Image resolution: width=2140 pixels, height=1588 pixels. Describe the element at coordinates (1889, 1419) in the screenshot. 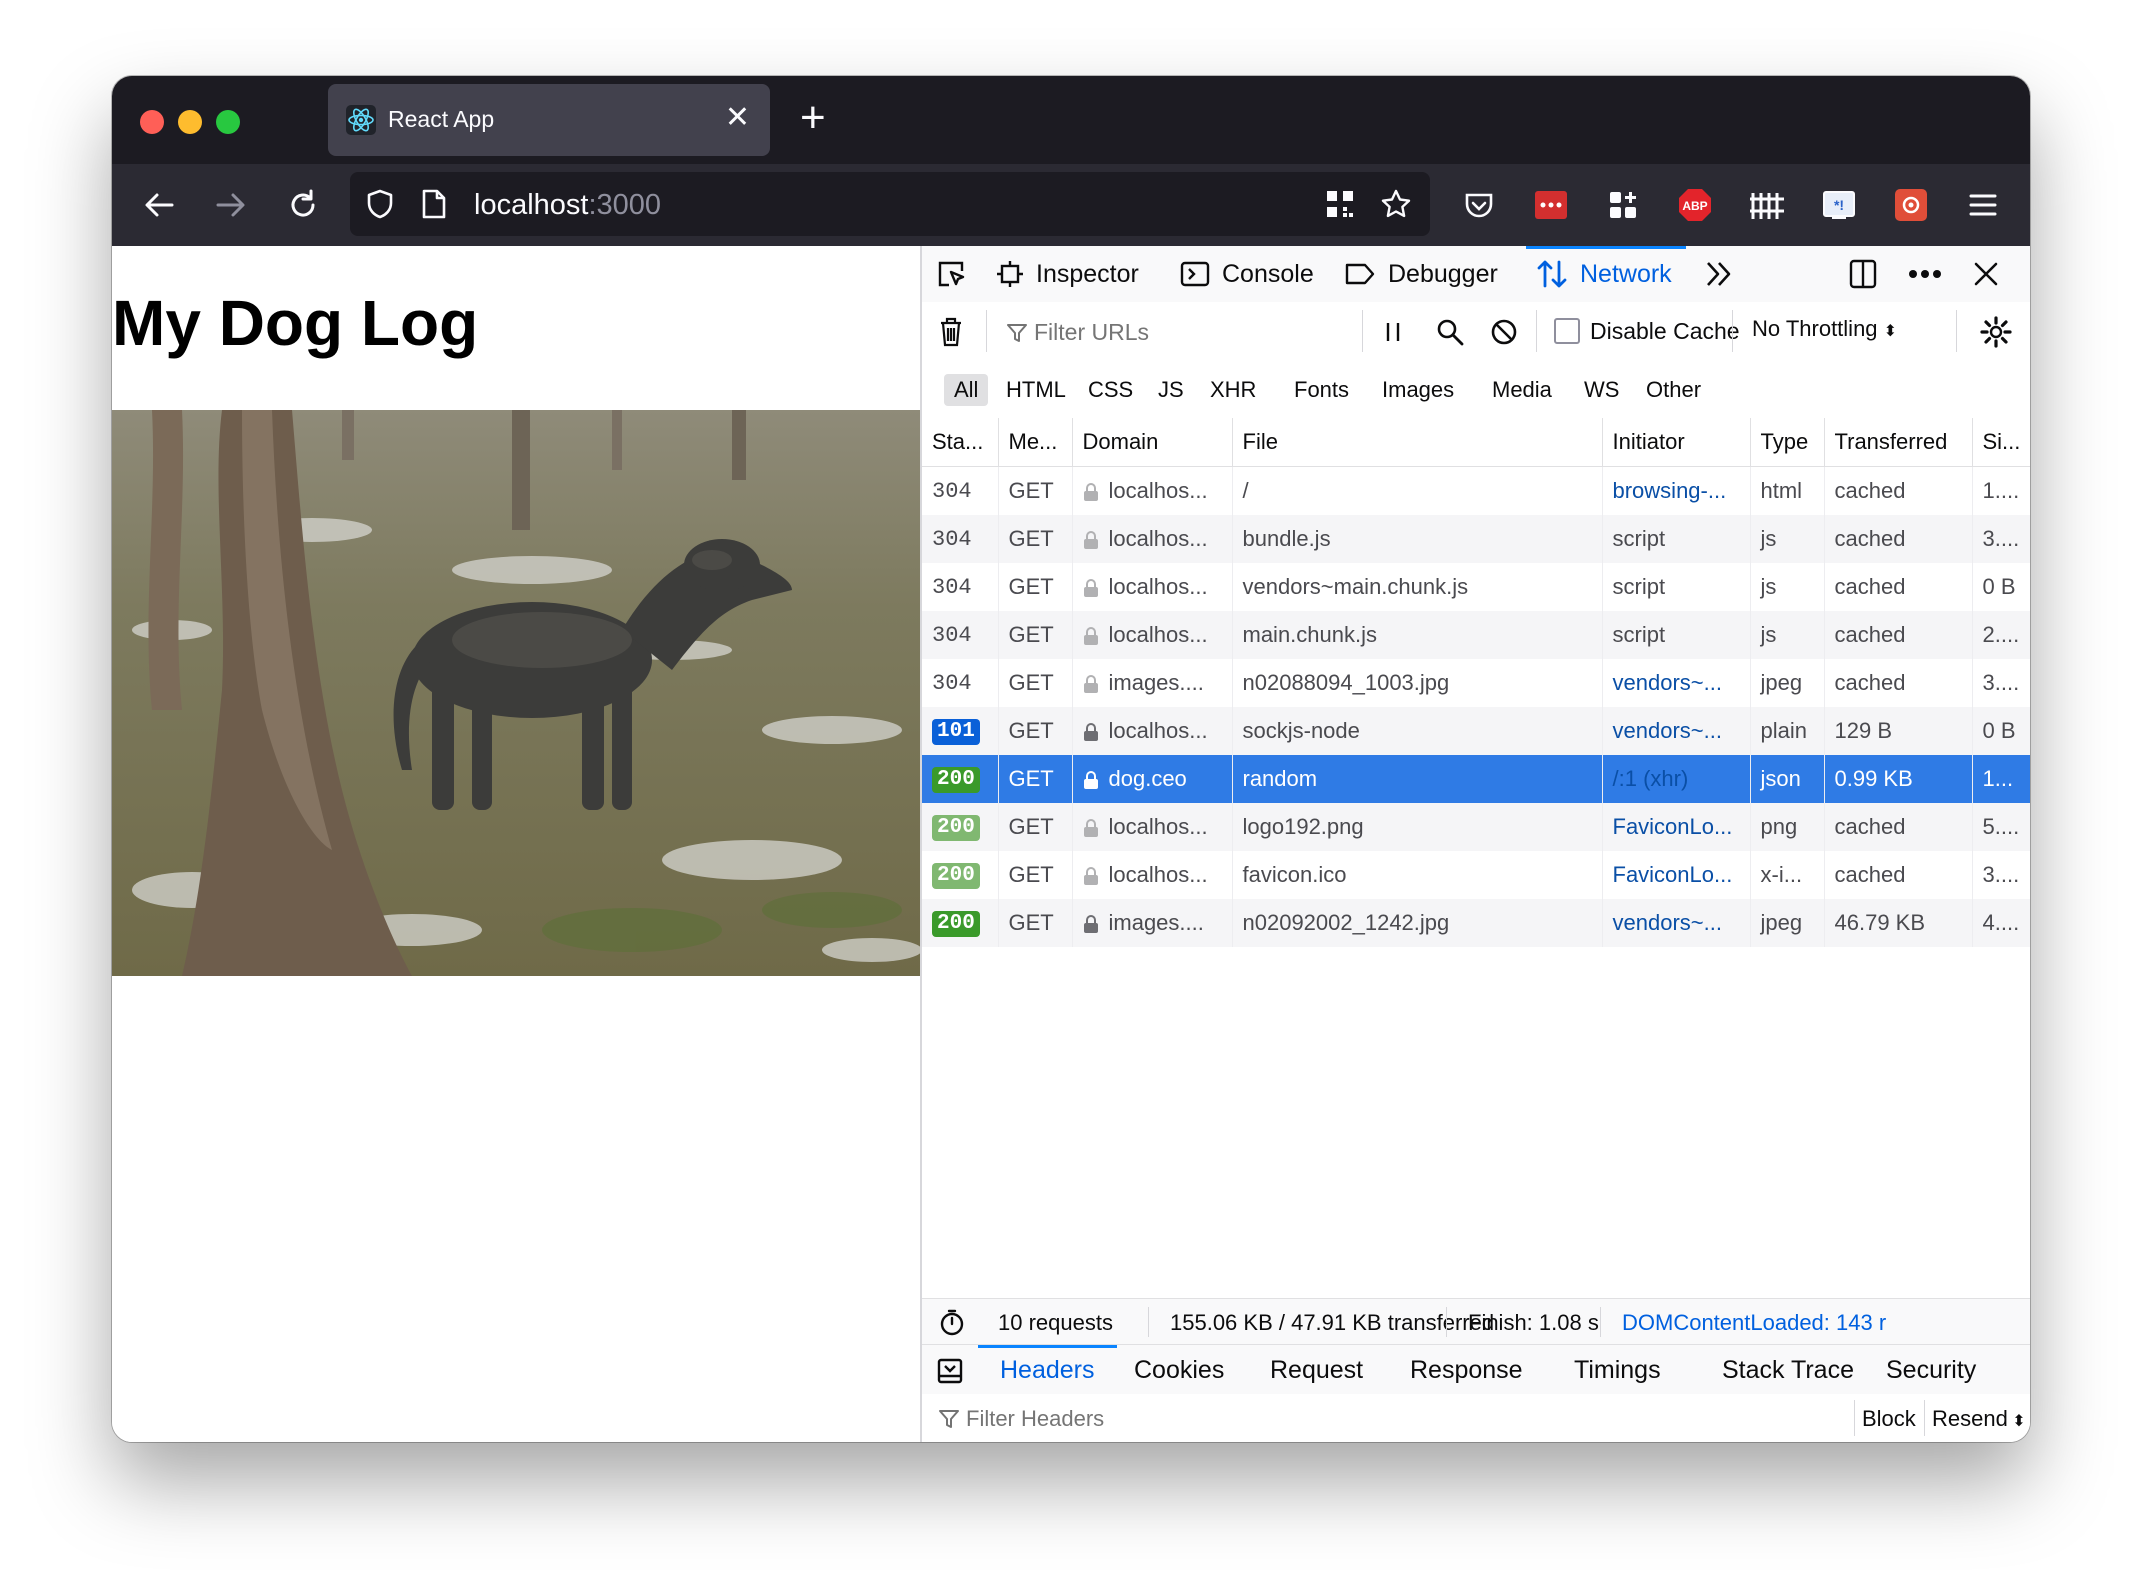

I see `block-button: Block` at that location.